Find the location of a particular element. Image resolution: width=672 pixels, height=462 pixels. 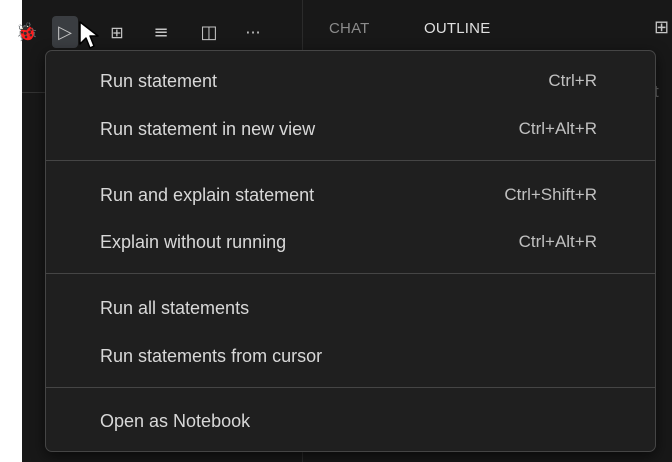

menu-item-label: Run all statements is located at coordinates (175, 307).